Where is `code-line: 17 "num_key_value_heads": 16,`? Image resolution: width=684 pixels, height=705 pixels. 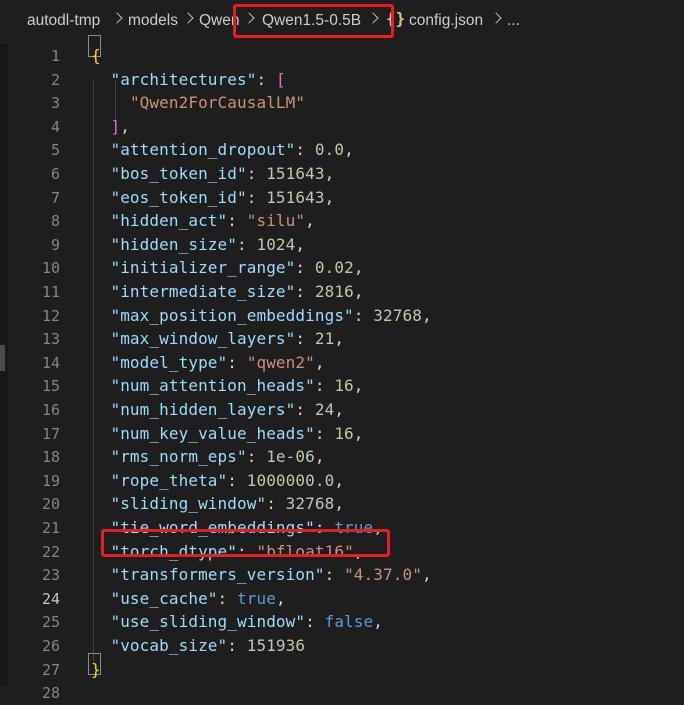 code-line: 17 "num_key_value_heads": 16, is located at coordinates (342, 434).